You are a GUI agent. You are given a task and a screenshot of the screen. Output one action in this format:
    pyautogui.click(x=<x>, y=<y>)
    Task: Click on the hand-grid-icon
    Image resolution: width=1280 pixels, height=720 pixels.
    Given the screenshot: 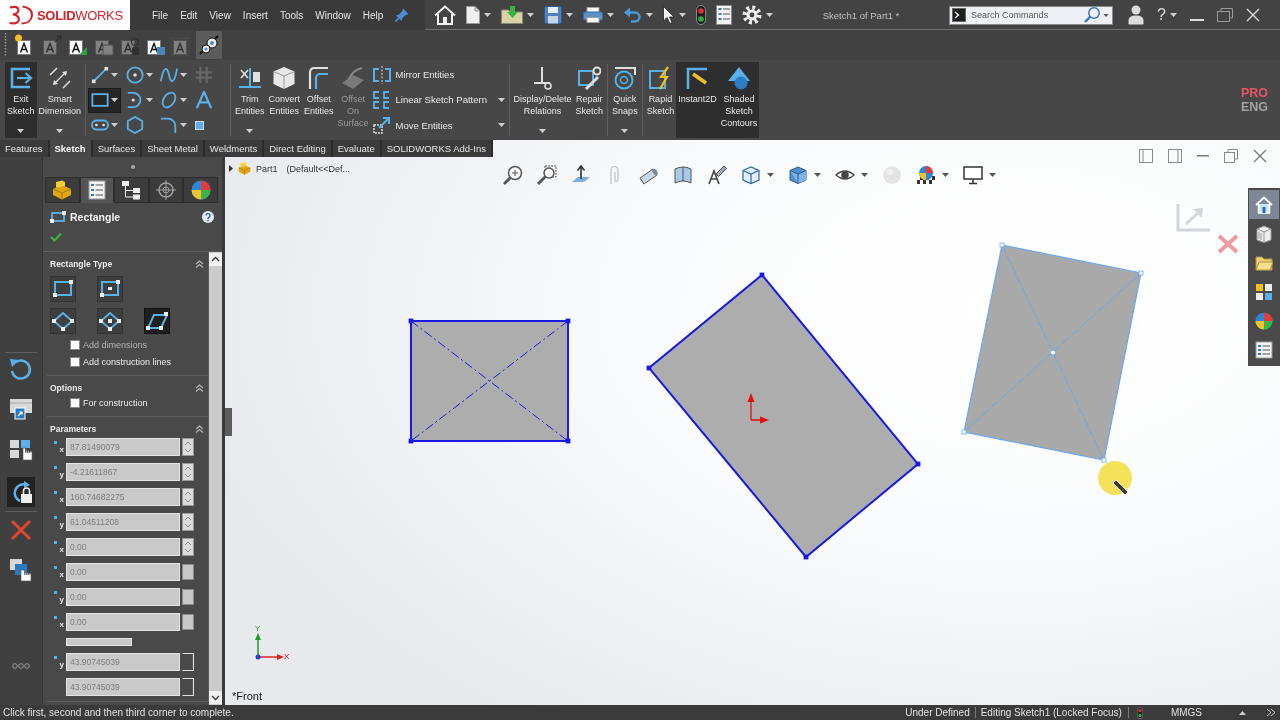 What is the action you would take?
    pyautogui.click(x=21, y=449)
    